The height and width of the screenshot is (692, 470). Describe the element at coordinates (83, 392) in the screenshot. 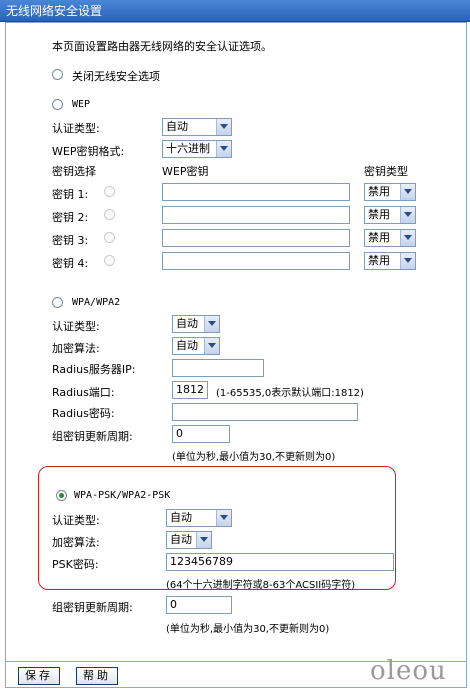

I see `radius-port-label: Radius端口:` at that location.